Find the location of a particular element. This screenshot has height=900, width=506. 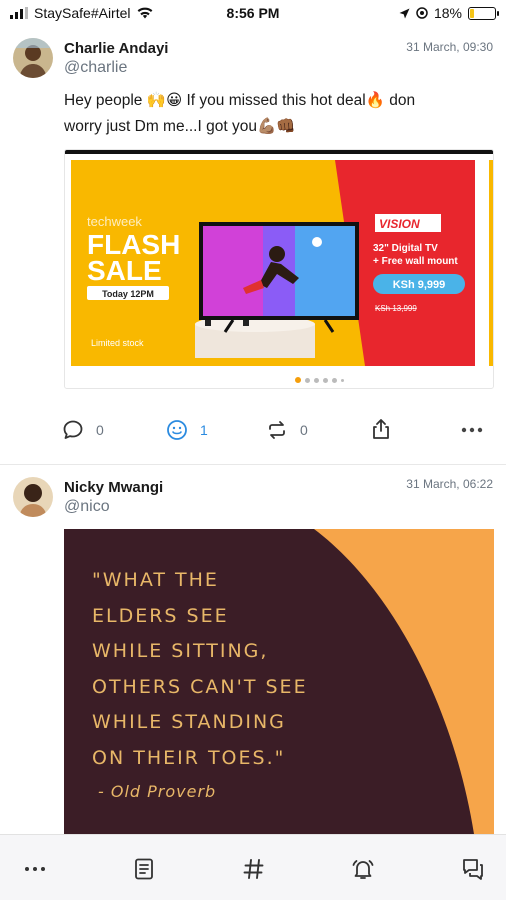

comment-button: 0 is located at coordinates (83, 430).